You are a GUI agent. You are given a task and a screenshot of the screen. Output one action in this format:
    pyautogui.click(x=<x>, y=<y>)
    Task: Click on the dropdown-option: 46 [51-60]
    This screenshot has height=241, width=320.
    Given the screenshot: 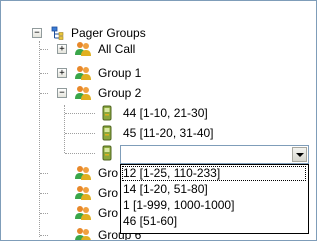 What is the action you would take?
    pyautogui.click(x=214, y=221)
    